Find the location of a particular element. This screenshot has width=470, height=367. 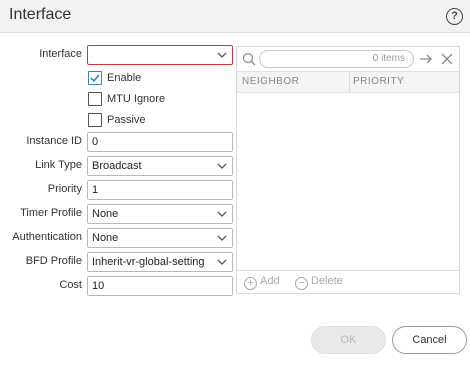

delete-button: − Delete is located at coordinates (319, 282).